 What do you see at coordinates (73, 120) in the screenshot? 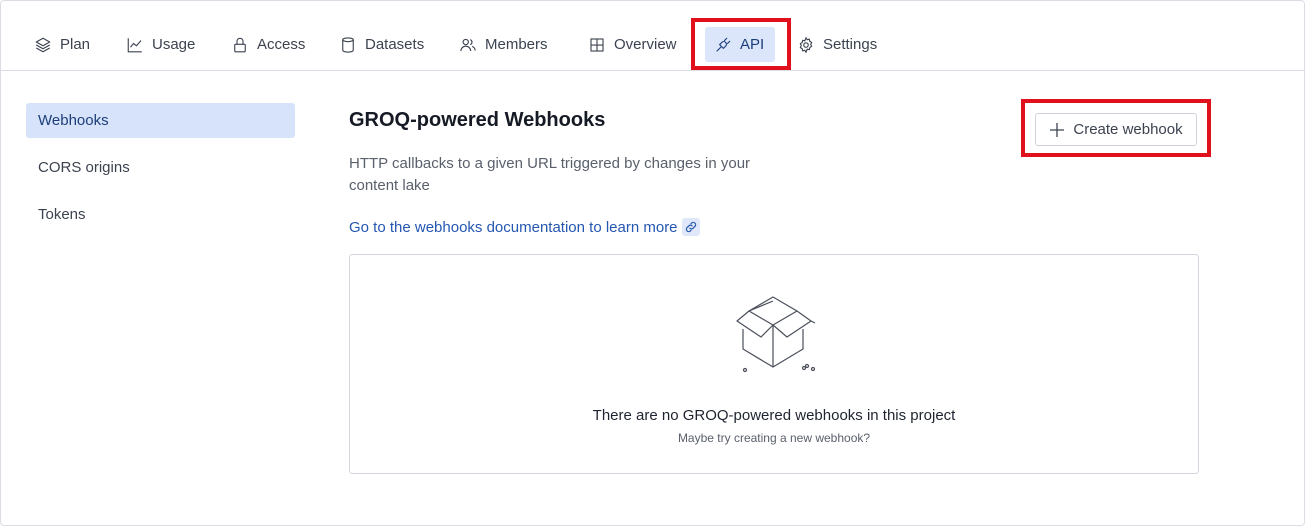
I see `sidebar-item-label: Webhooks` at bounding box center [73, 120].